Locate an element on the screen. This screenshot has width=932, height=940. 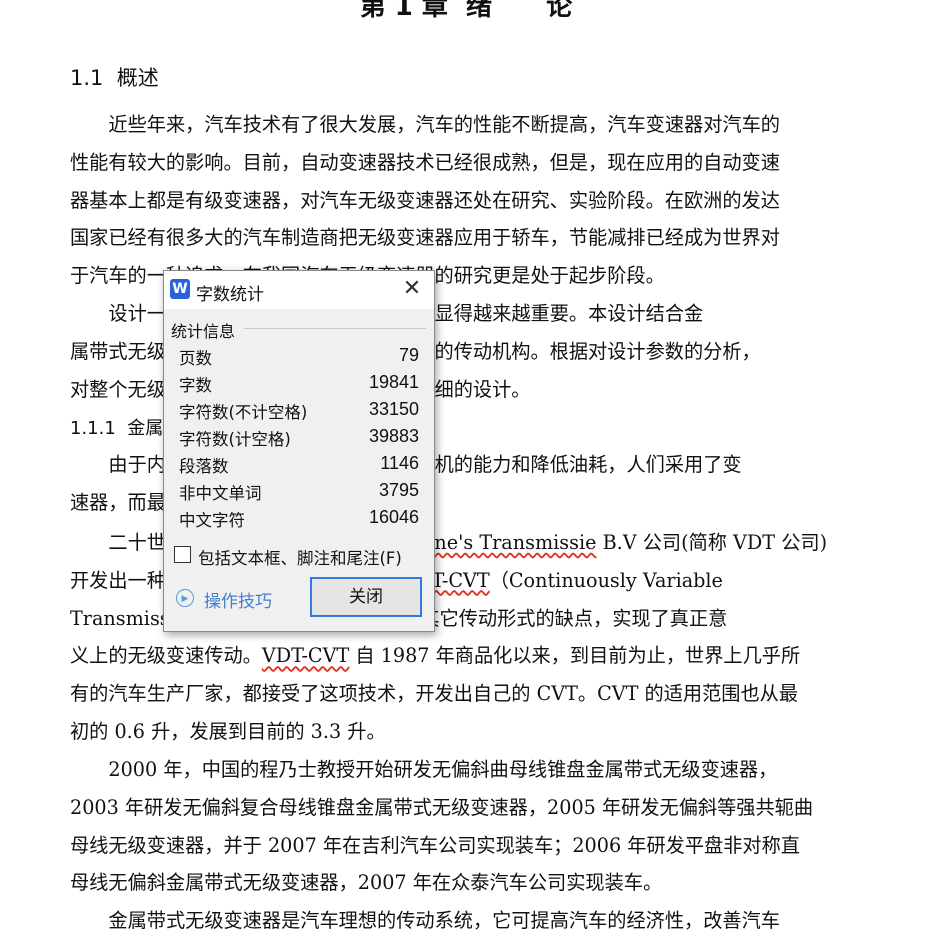
stat-label: 字符数(计空格) is located at coordinates (235, 439).